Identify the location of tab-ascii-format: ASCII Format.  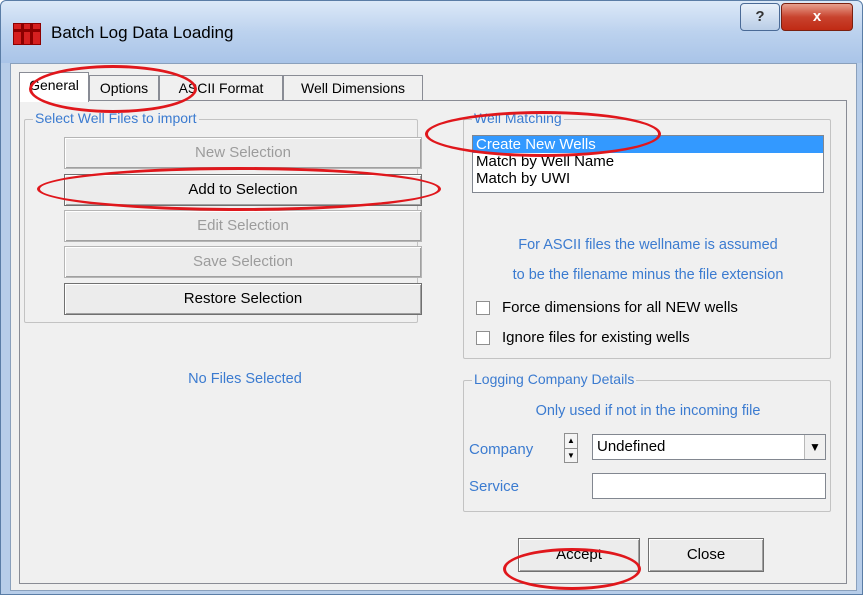
(221, 87).